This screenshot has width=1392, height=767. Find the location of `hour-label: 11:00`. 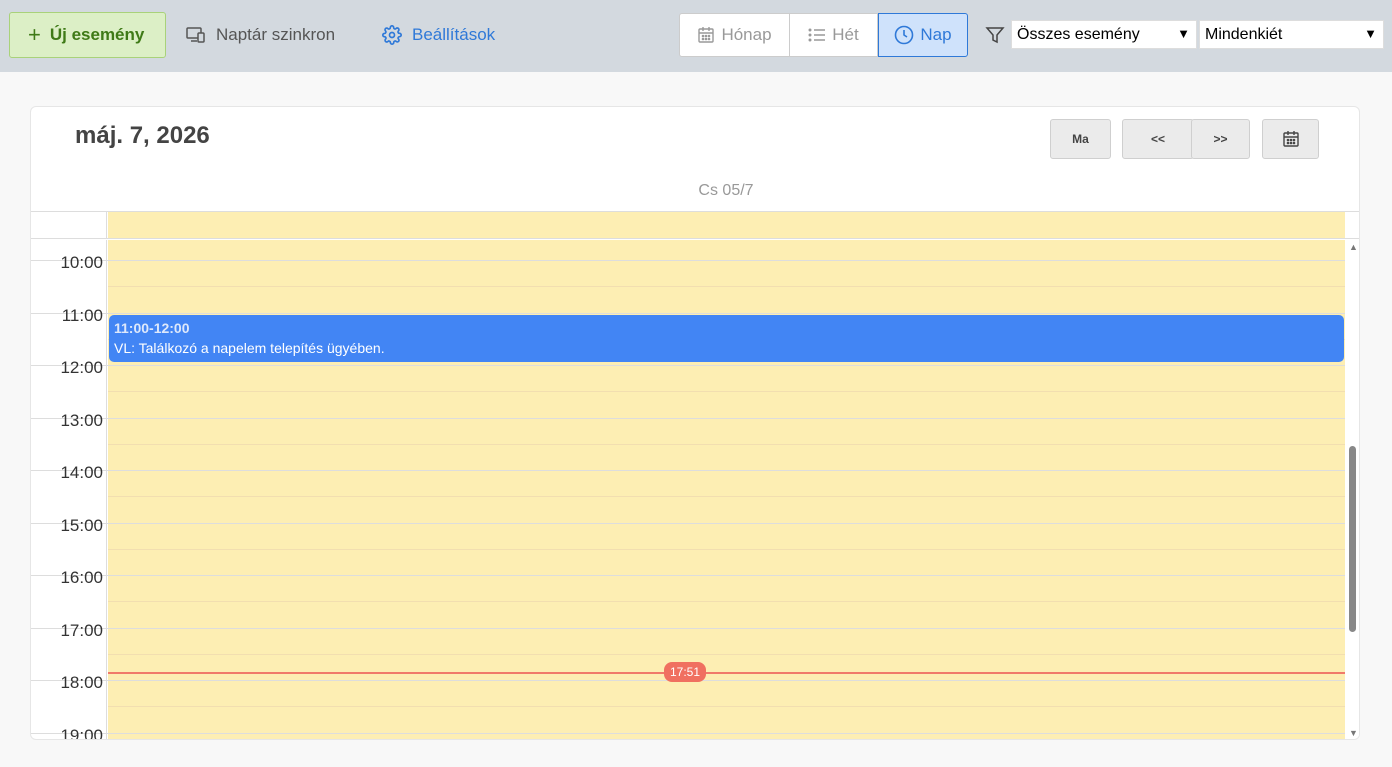

hour-label: 11:00 is located at coordinates (82, 315).